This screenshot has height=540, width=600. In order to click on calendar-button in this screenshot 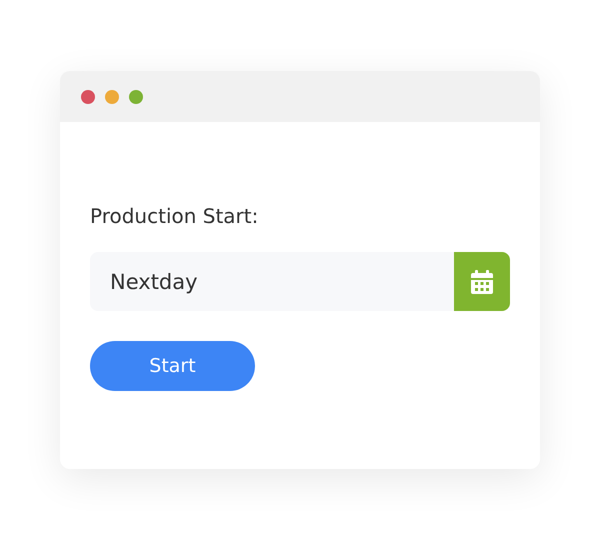, I will do `click(482, 281)`.